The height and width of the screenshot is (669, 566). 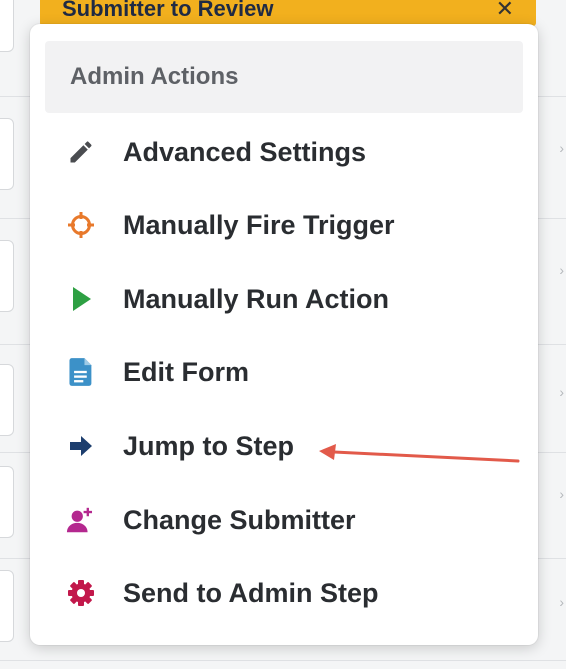 I want to click on menu-header: Admin Actions, so click(x=284, y=77).